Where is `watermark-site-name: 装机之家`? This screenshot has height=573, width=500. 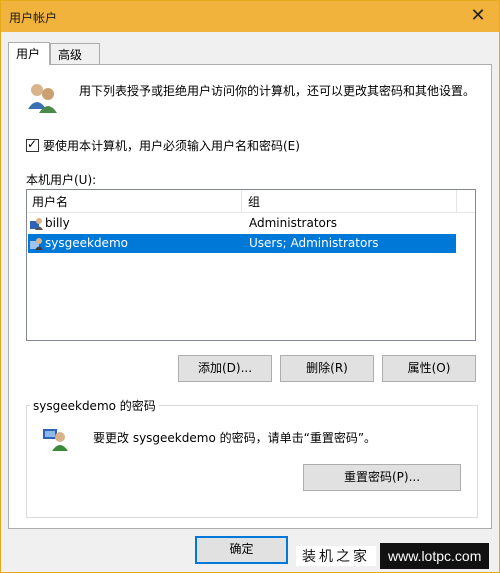
watermark-site-name: 装机之家 is located at coordinates (336, 556).